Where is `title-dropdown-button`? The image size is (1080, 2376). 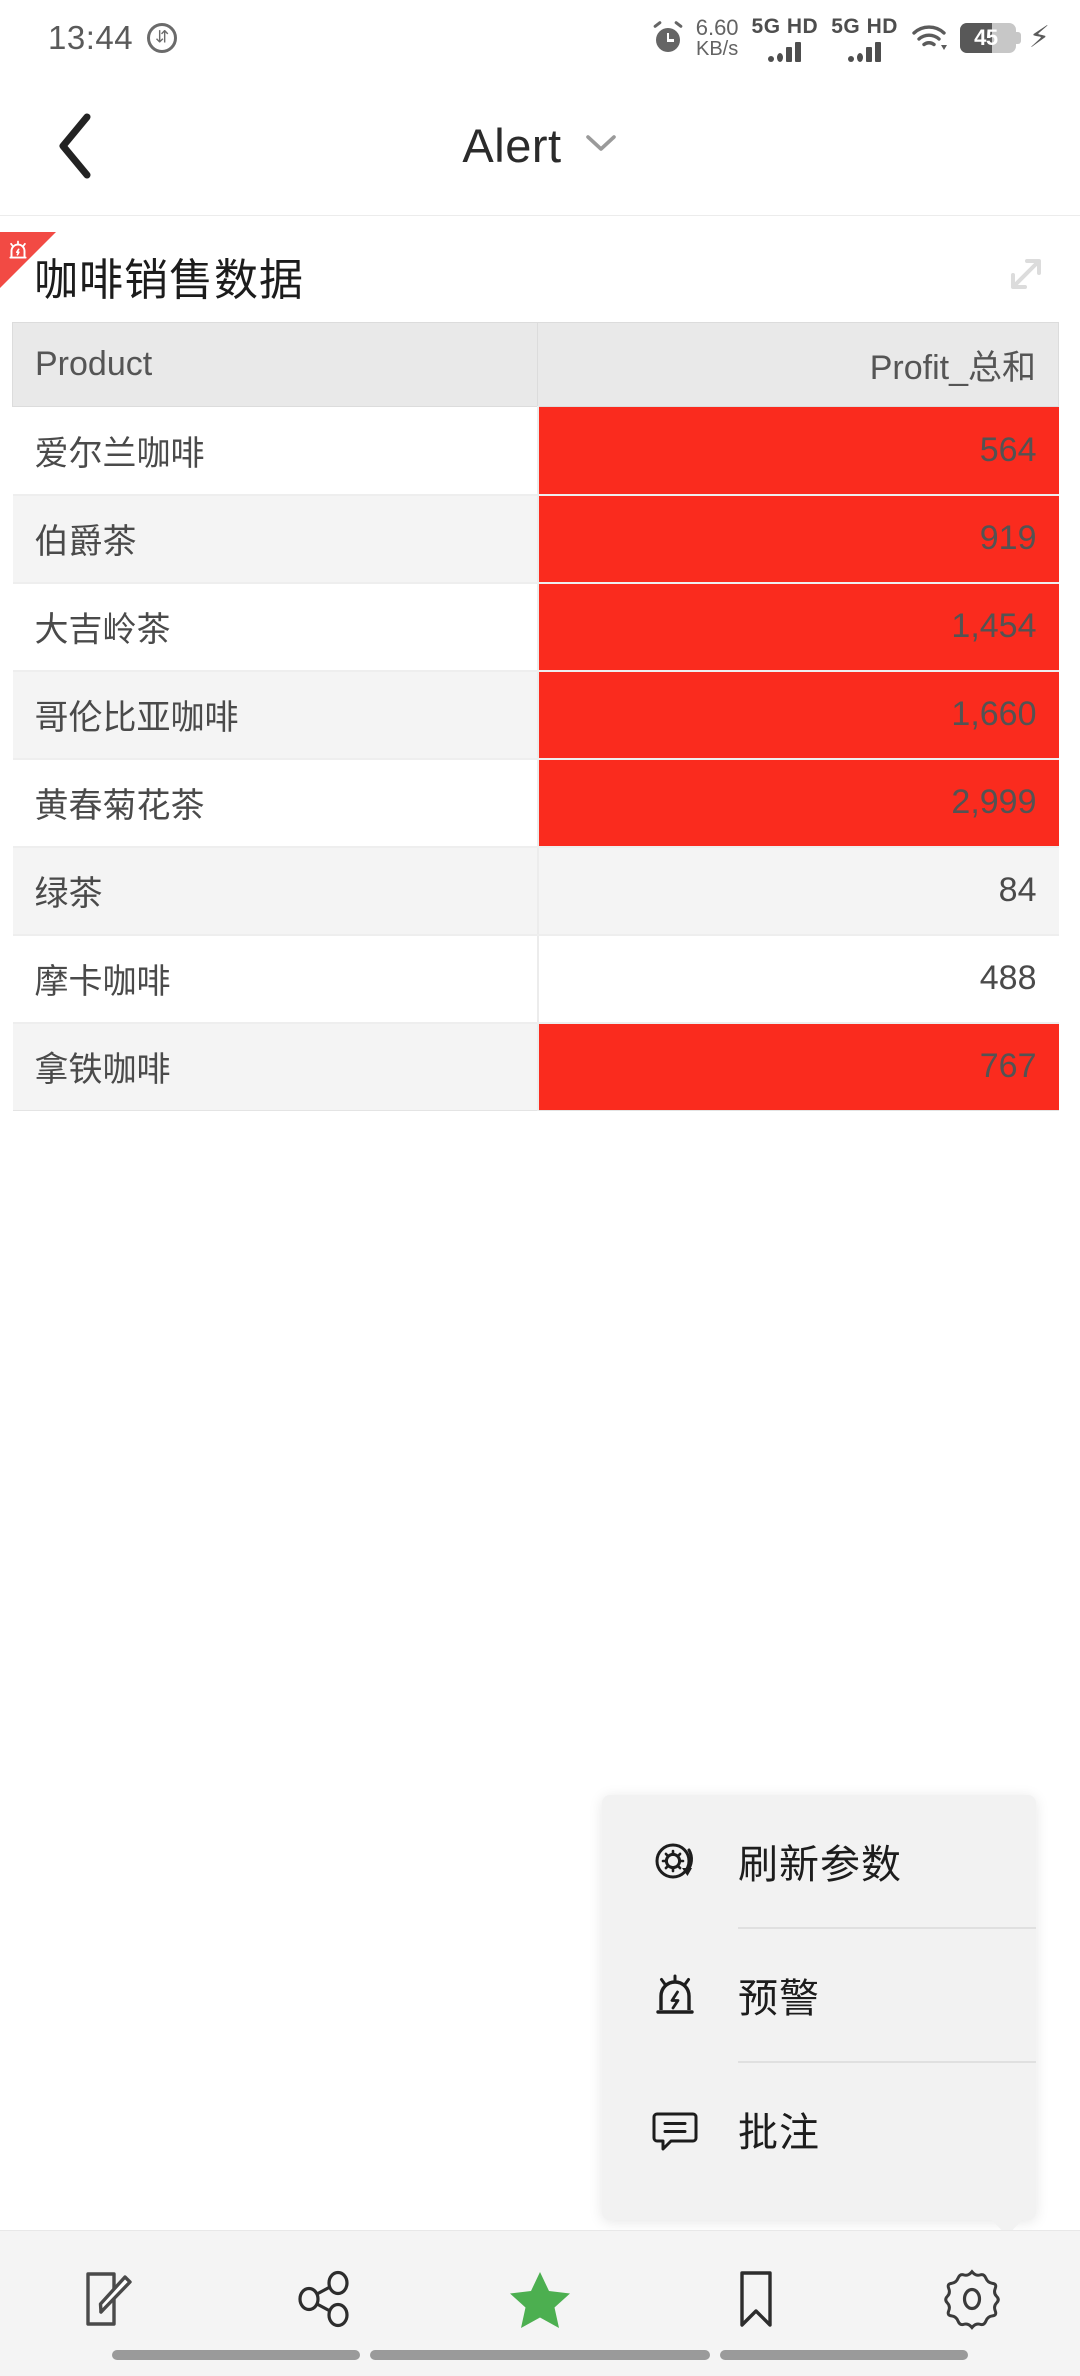 title-dropdown-button is located at coordinates (601, 145).